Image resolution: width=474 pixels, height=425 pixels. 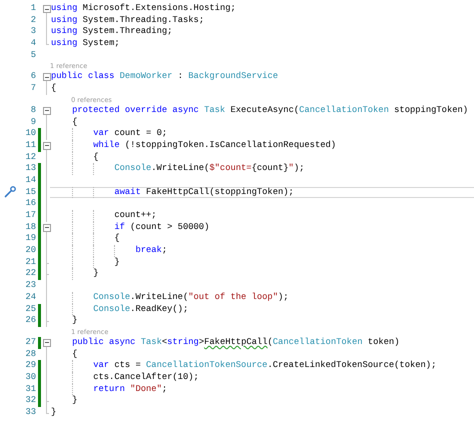 I want to click on line-number: 19, so click(x=30, y=239).